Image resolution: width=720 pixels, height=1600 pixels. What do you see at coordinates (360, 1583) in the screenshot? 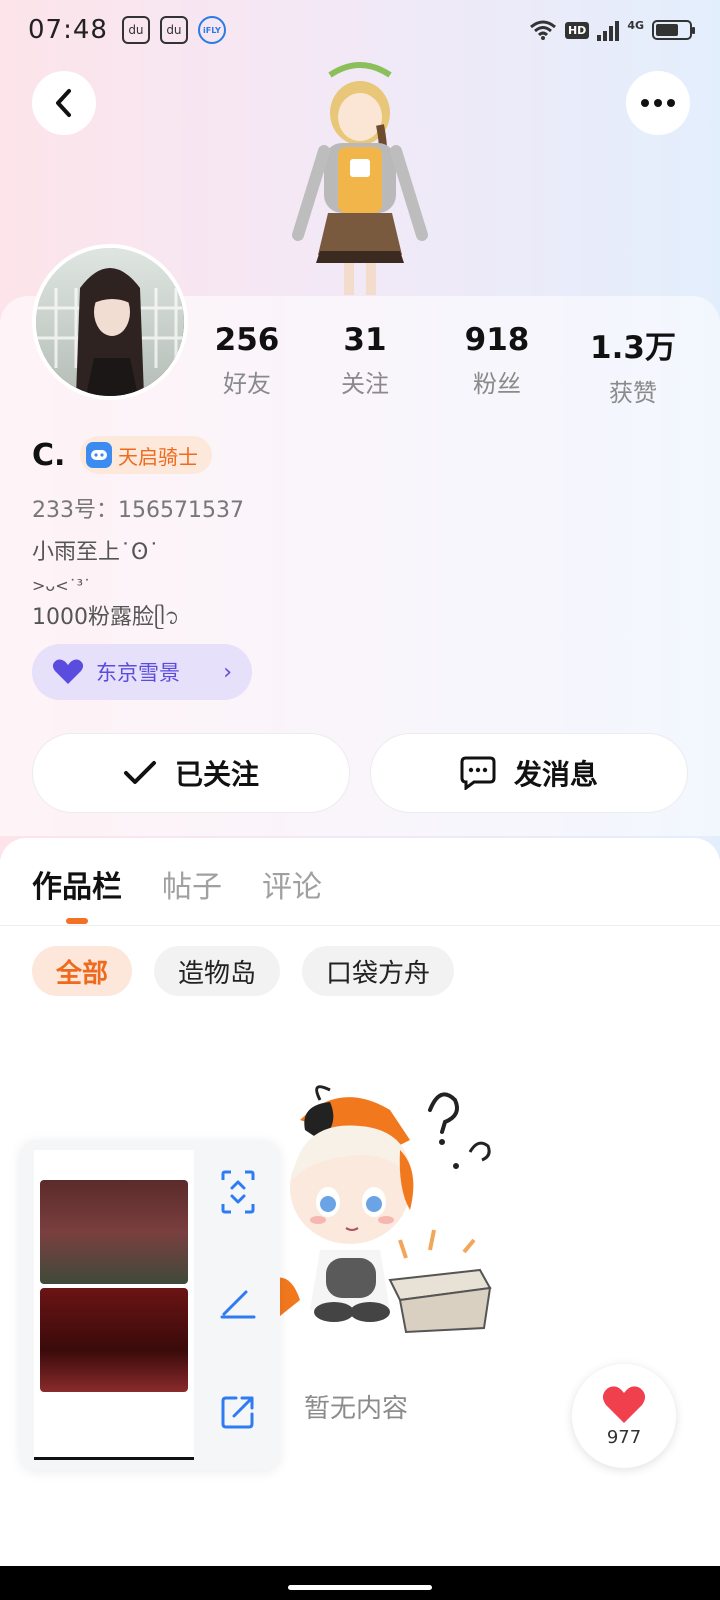
I see `system-nav-bar` at bounding box center [360, 1583].